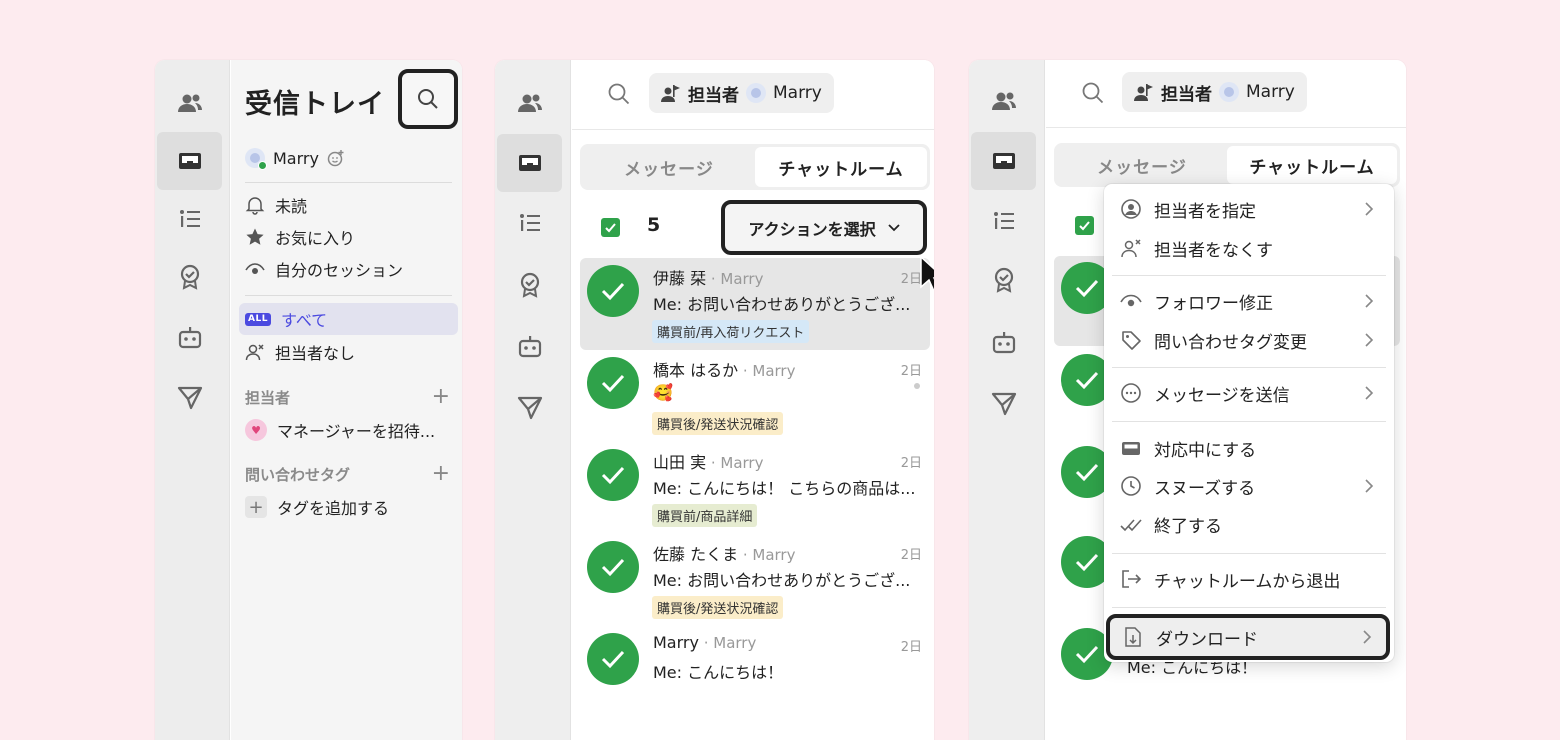  Describe the element at coordinates (348, 205) in the screenshot. I see `filter-unread: 未読` at that location.